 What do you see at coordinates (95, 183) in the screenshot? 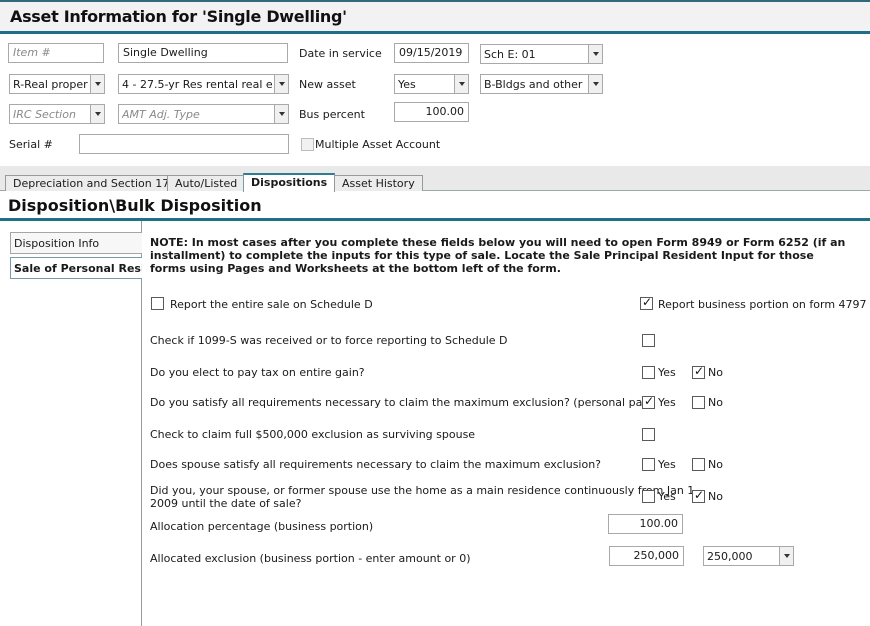
I see `tab-depreciation: Depreciation and Section 179` at bounding box center [95, 183].